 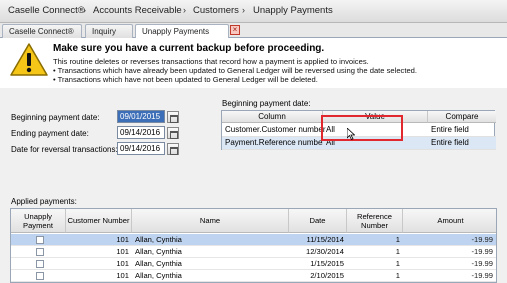 I want to click on applied-payments-title: Applied payments:, so click(x=44, y=201).